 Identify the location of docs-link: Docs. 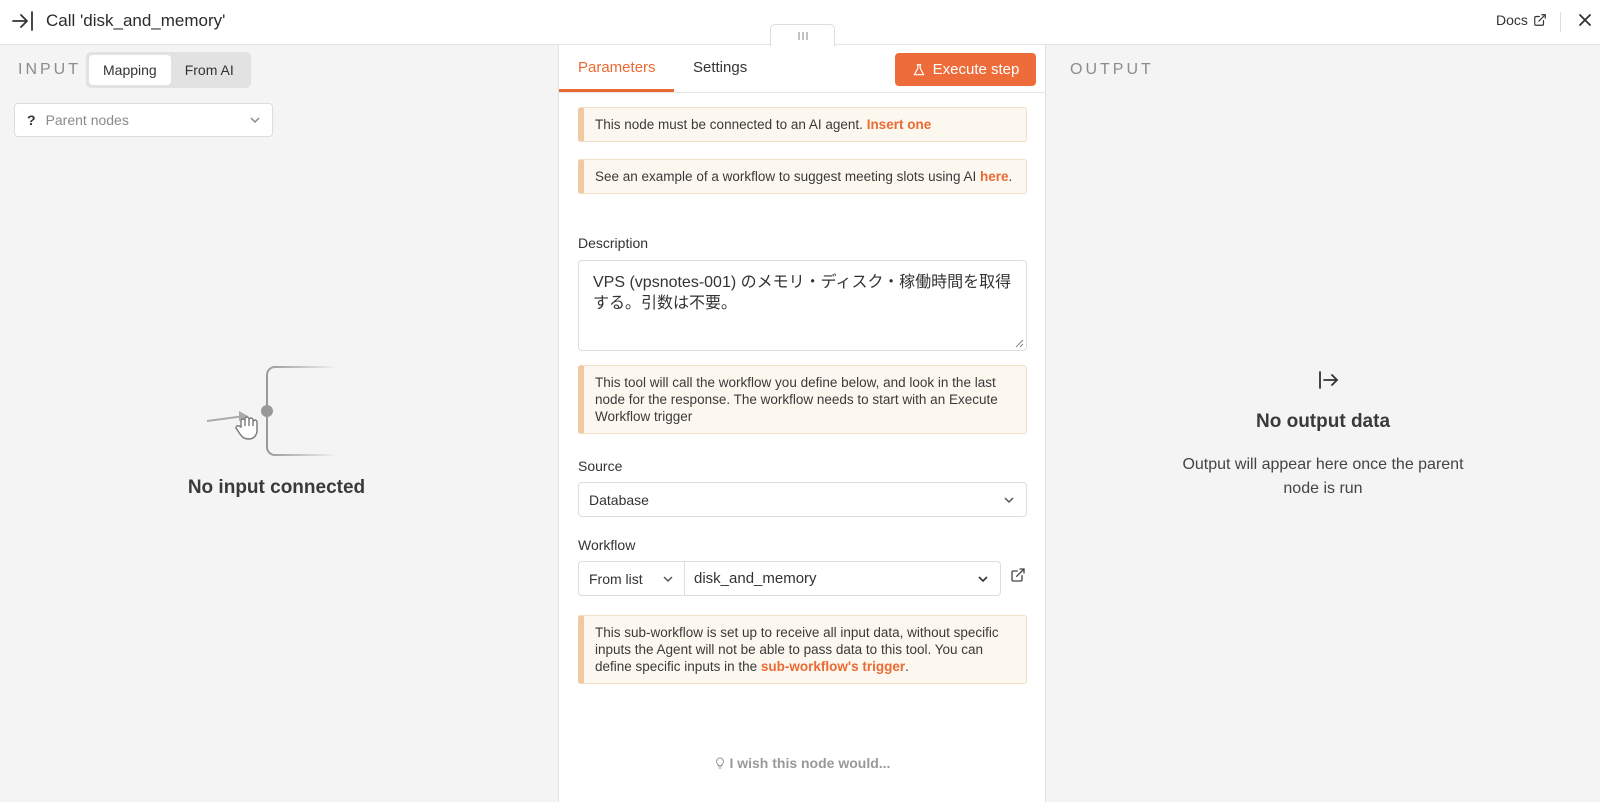
(1521, 20).